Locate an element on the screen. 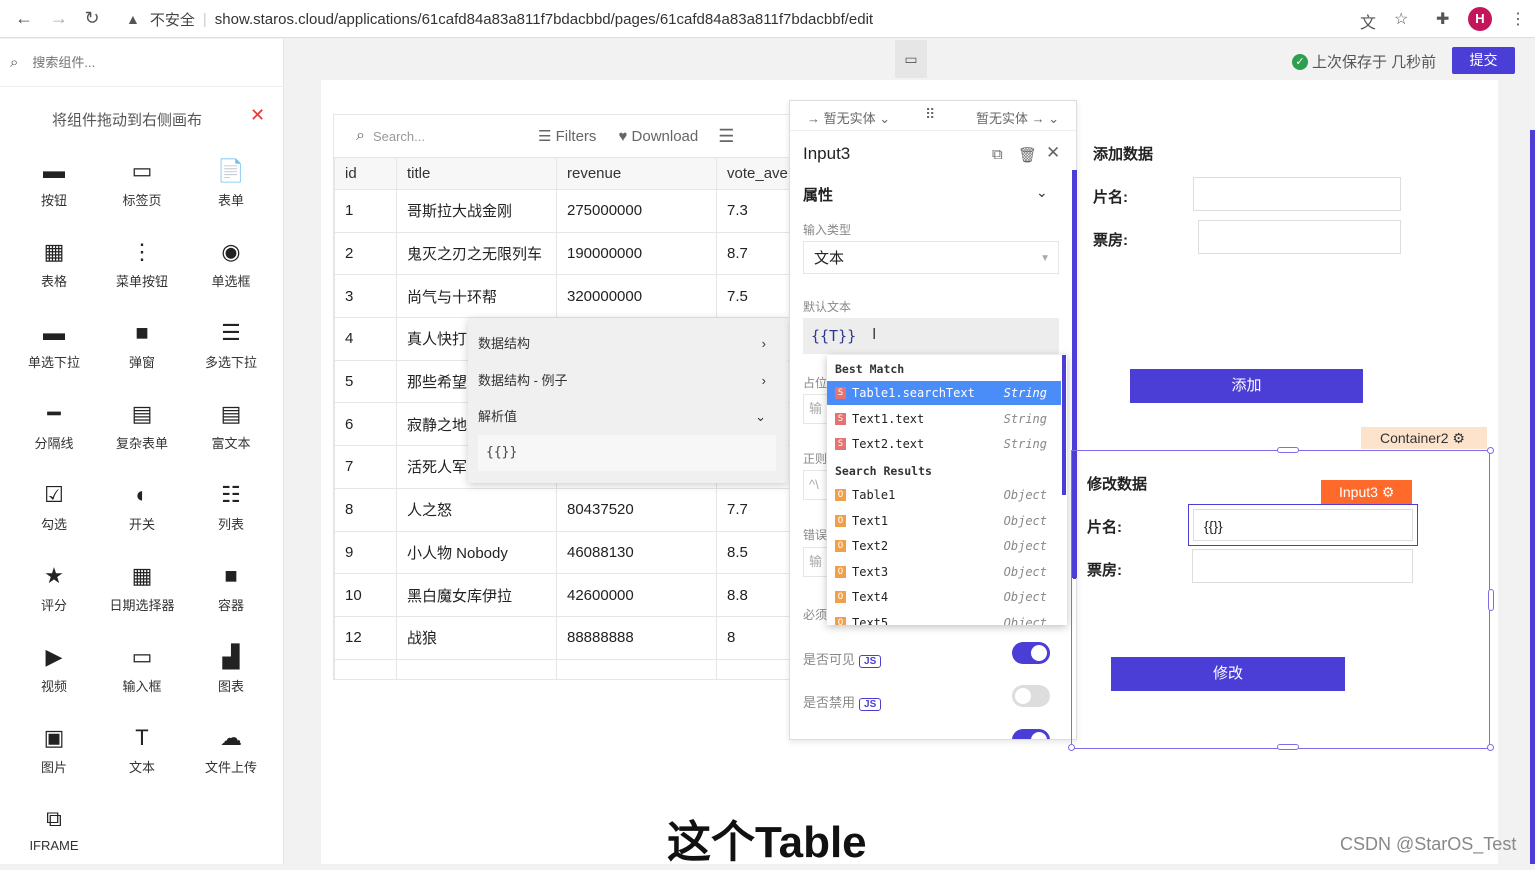 The image size is (1535, 870). component-input: ▭ 输入框 is located at coordinates (142, 668).